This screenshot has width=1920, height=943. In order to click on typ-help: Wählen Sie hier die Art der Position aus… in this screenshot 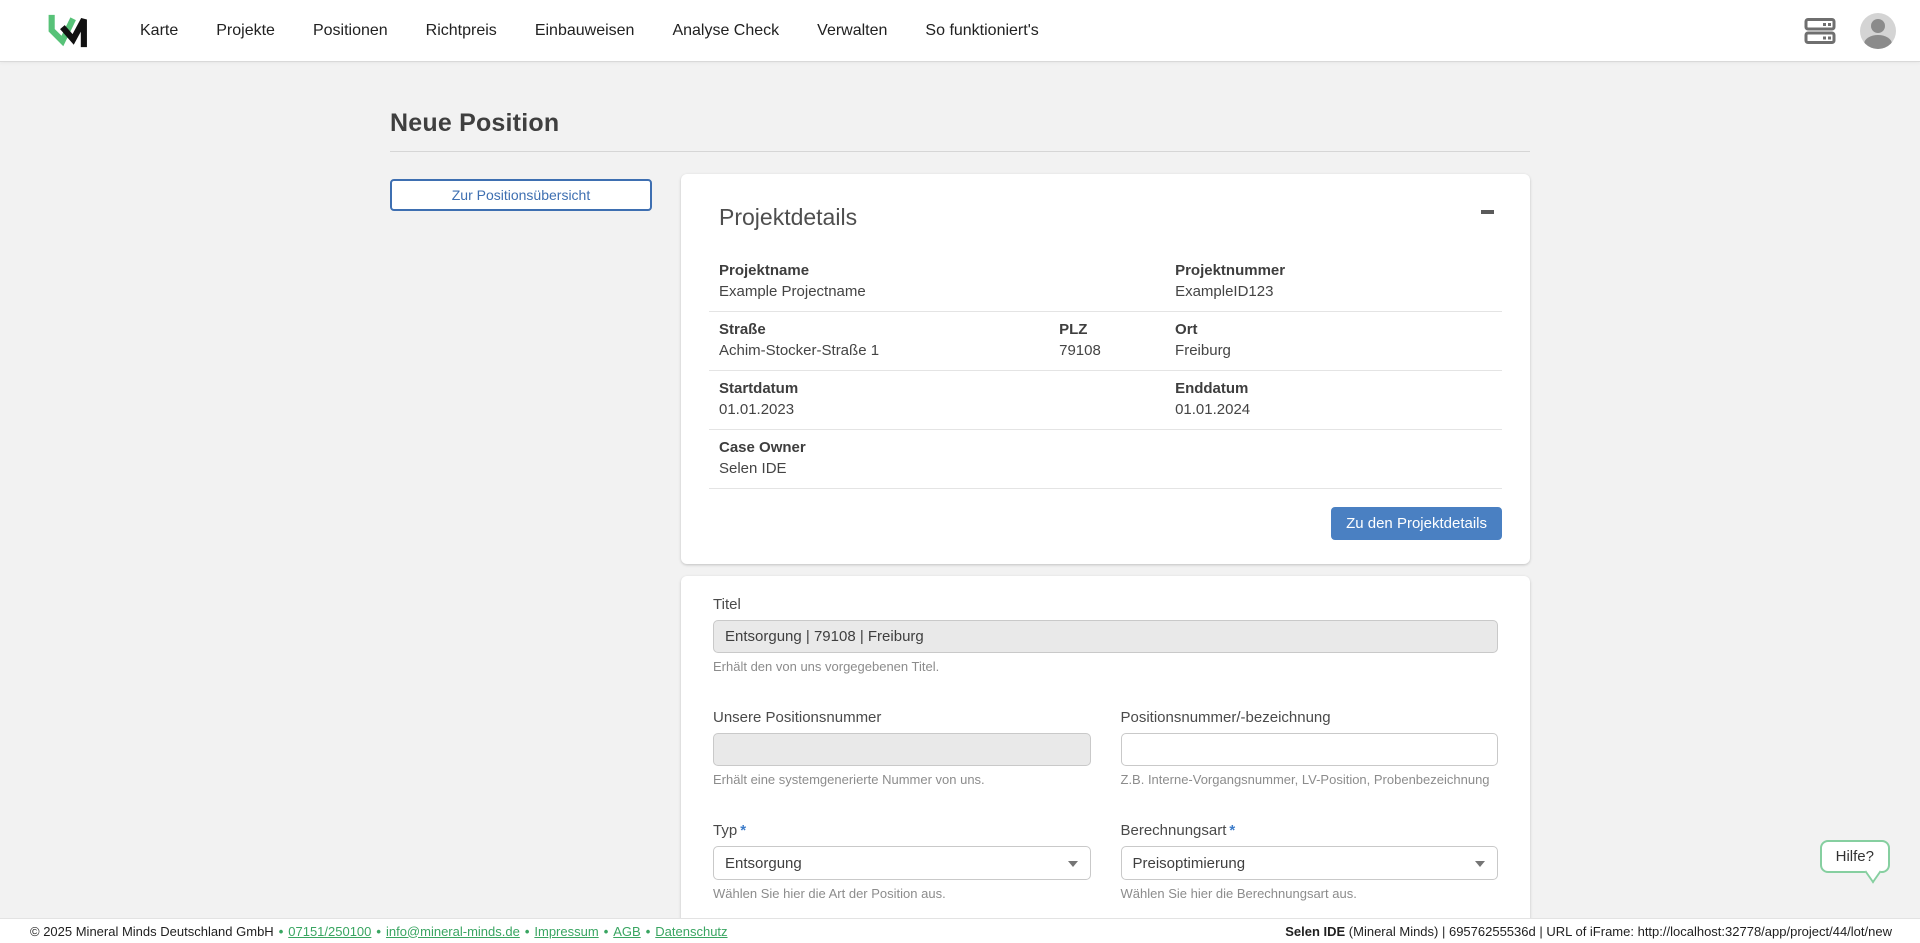, I will do `click(829, 893)`.